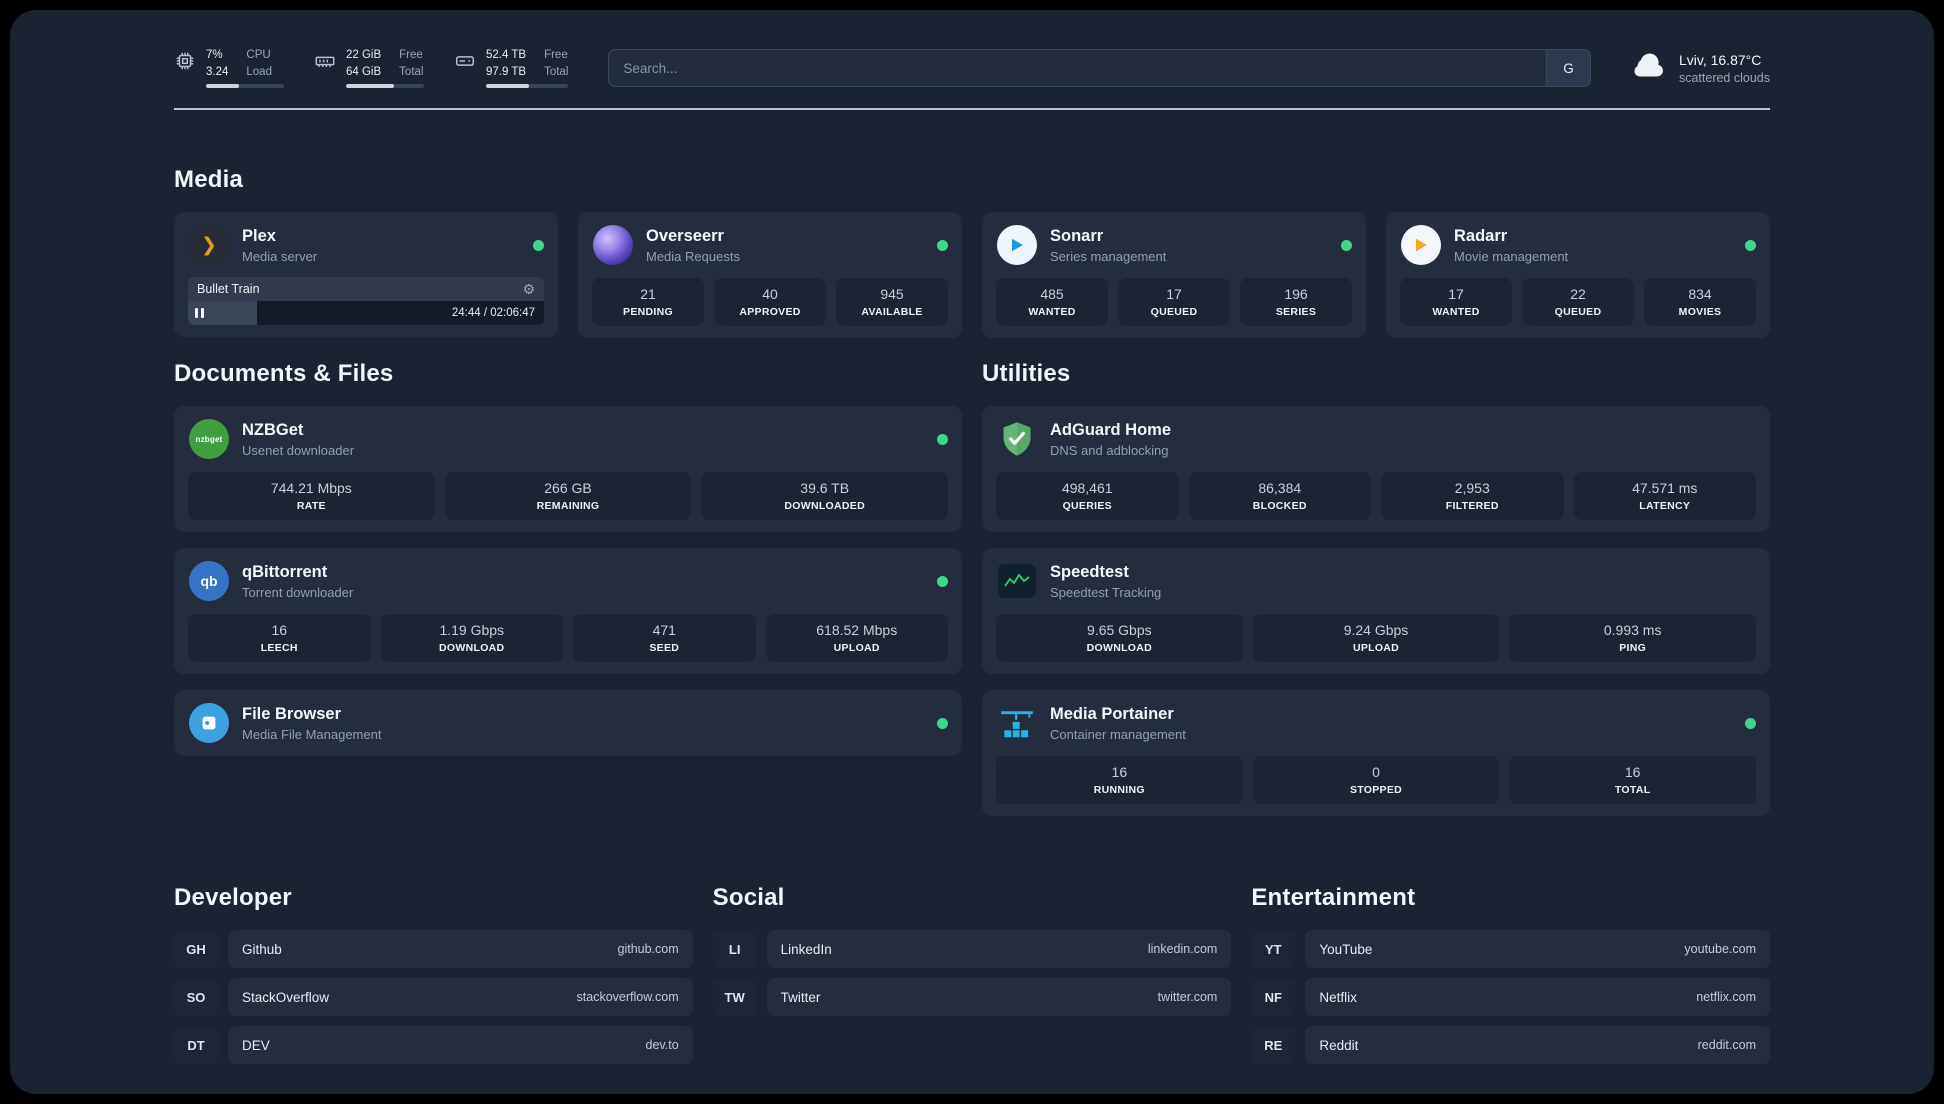 The height and width of the screenshot is (1104, 1944). I want to click on cpu-progress-bar, so click(245, 85).